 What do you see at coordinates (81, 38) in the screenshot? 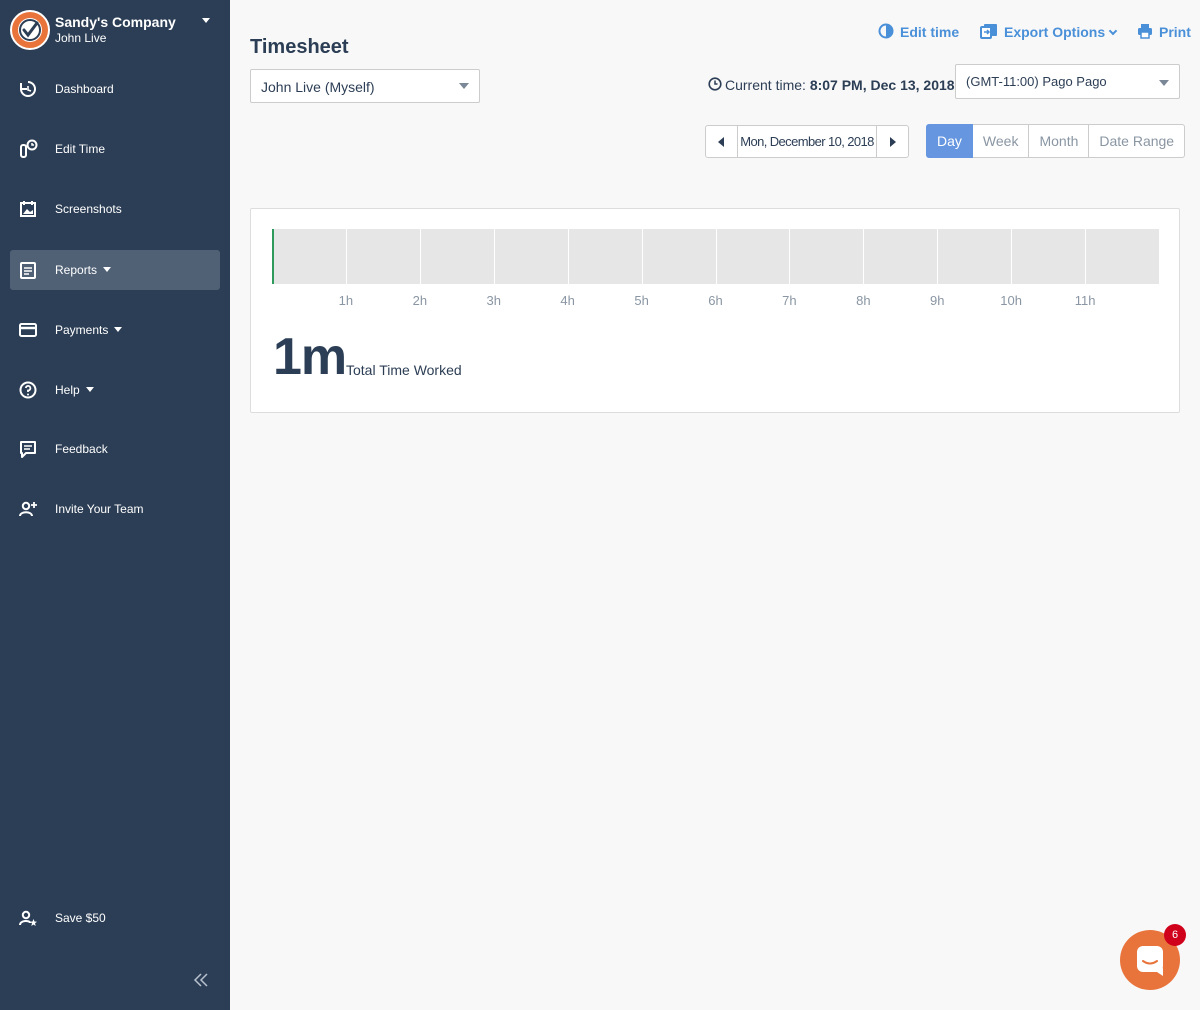
I see `current-user-name: John Live` at bounding box center [81, 38].